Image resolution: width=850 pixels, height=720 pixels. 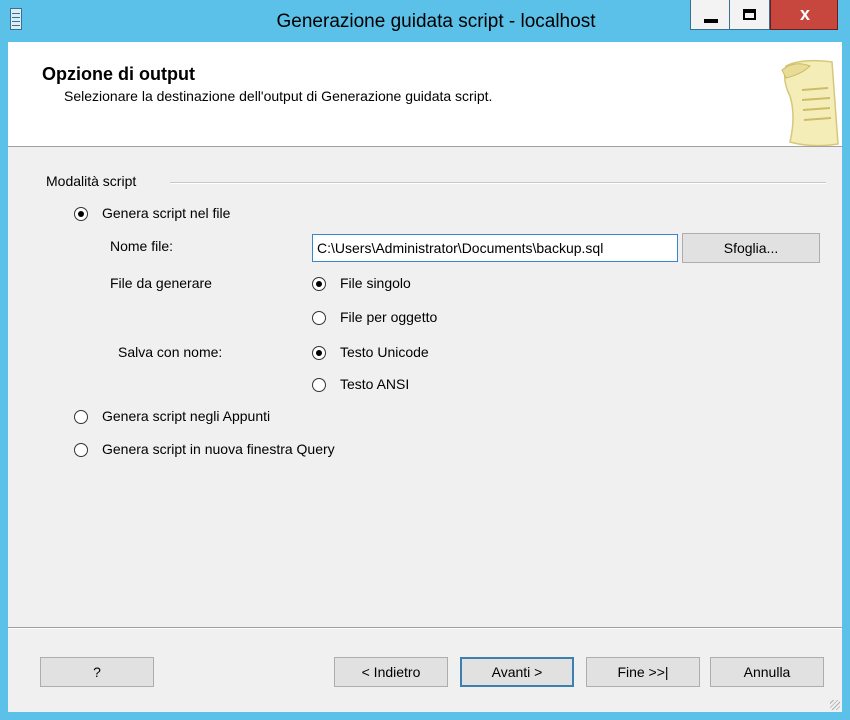 What do you see at coordinates (495, 248) in the screenshot?
I see `file-name-input` at bounding box center [495, 248].